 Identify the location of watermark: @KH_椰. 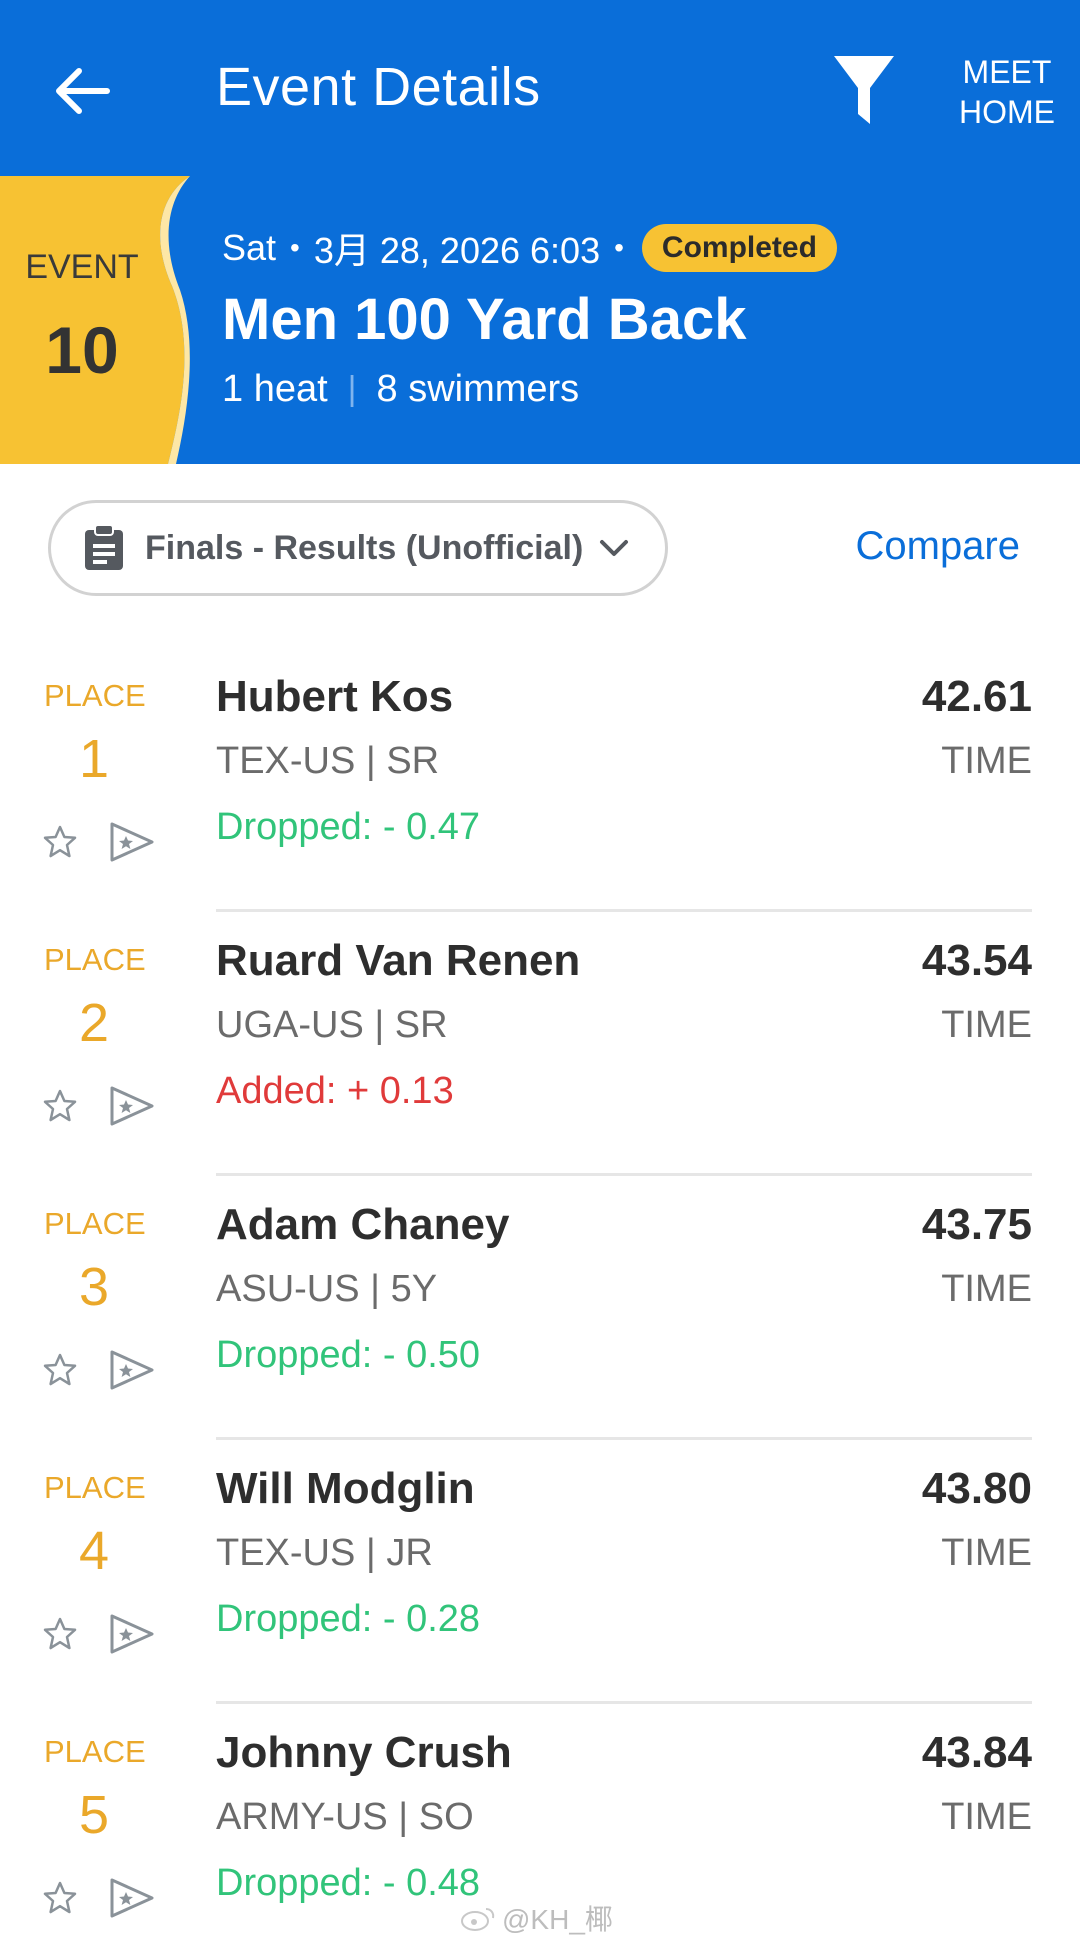
(536, 1918).